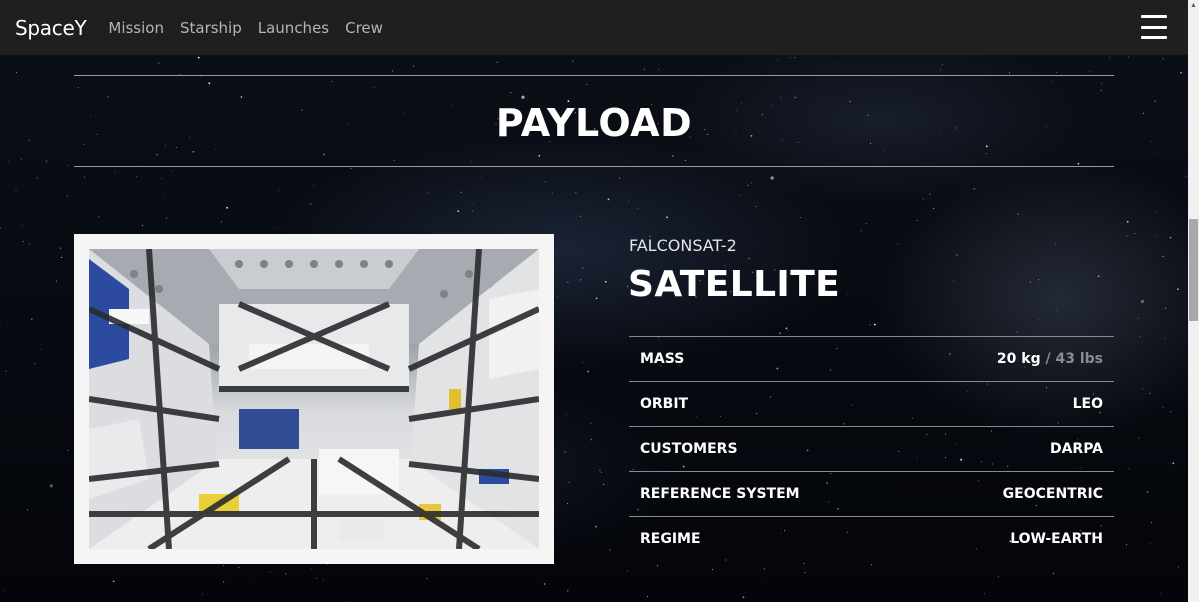 The height and width of the screenshot is (602, 1199). What do you see at coordinates (51, 28) in the screenshot?
I see `brand-logo: SpaceY` at bounding box center [51, 28].